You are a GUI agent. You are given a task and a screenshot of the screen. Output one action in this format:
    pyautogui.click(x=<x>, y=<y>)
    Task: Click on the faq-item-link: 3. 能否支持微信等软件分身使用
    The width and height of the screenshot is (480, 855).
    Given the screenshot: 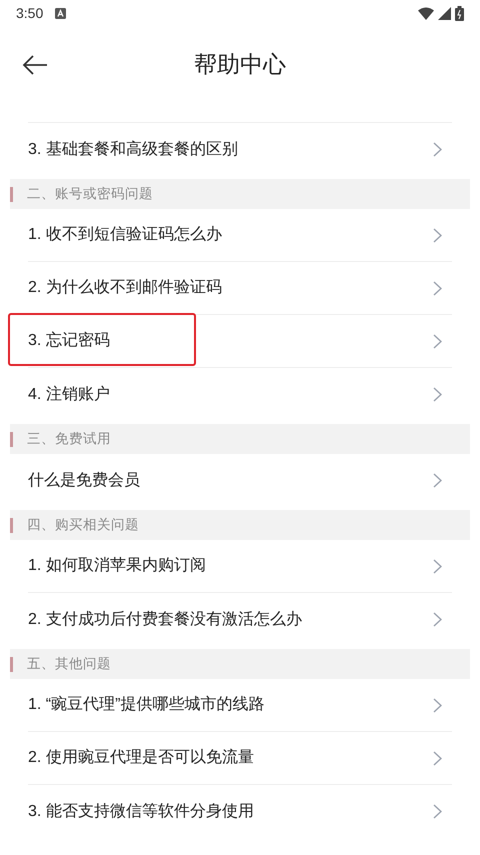 What is the action you would take?
    pyautogui.click(x=141, y=812)
    